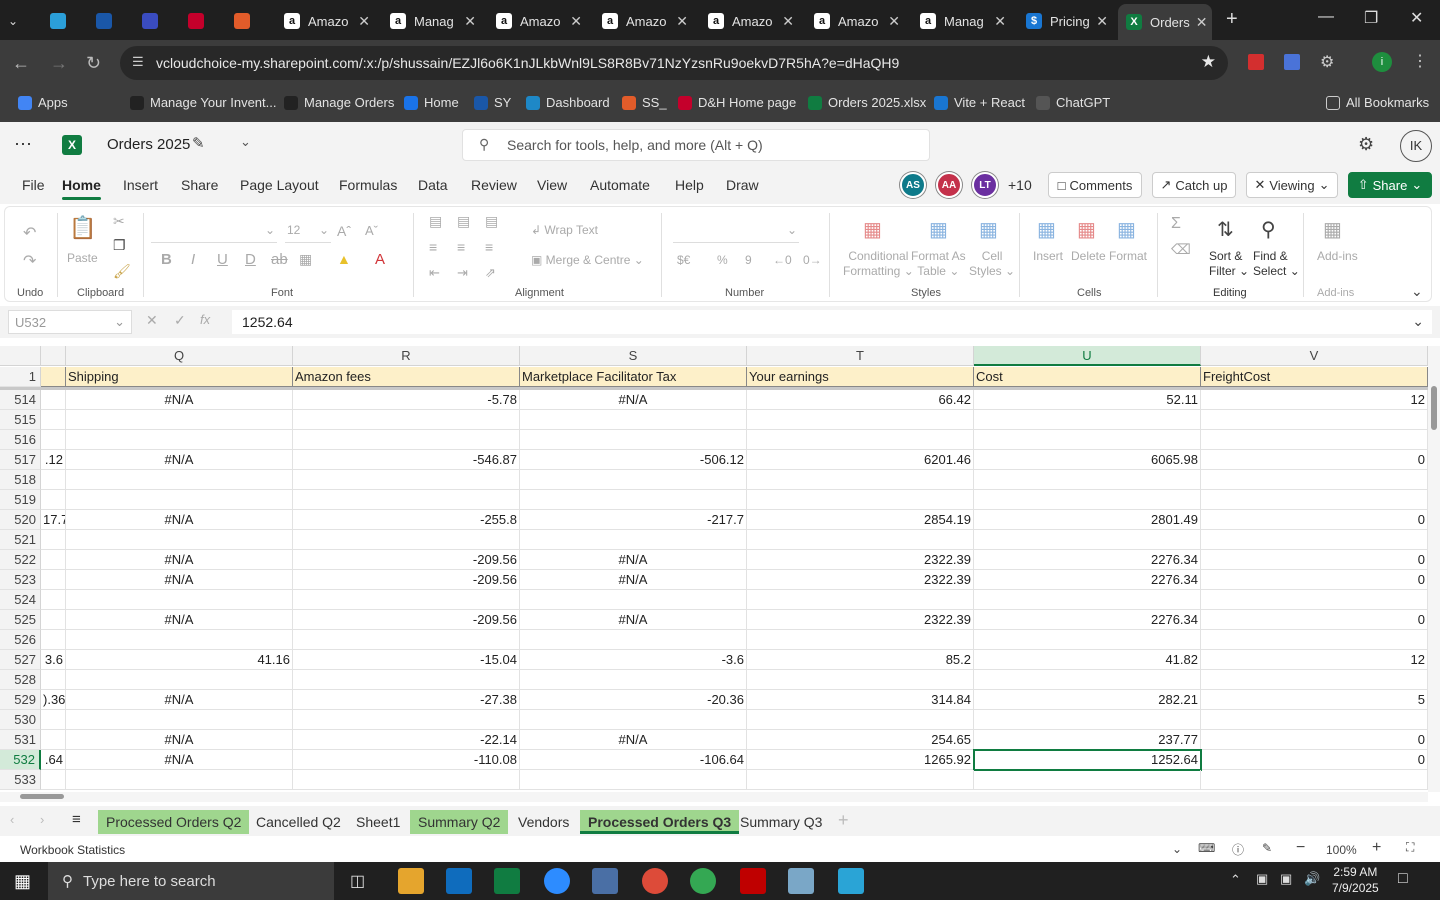 The width and height of the screenshot is (1440, 900). I want to click on align-right-icon: ≡, so click(489, 247).